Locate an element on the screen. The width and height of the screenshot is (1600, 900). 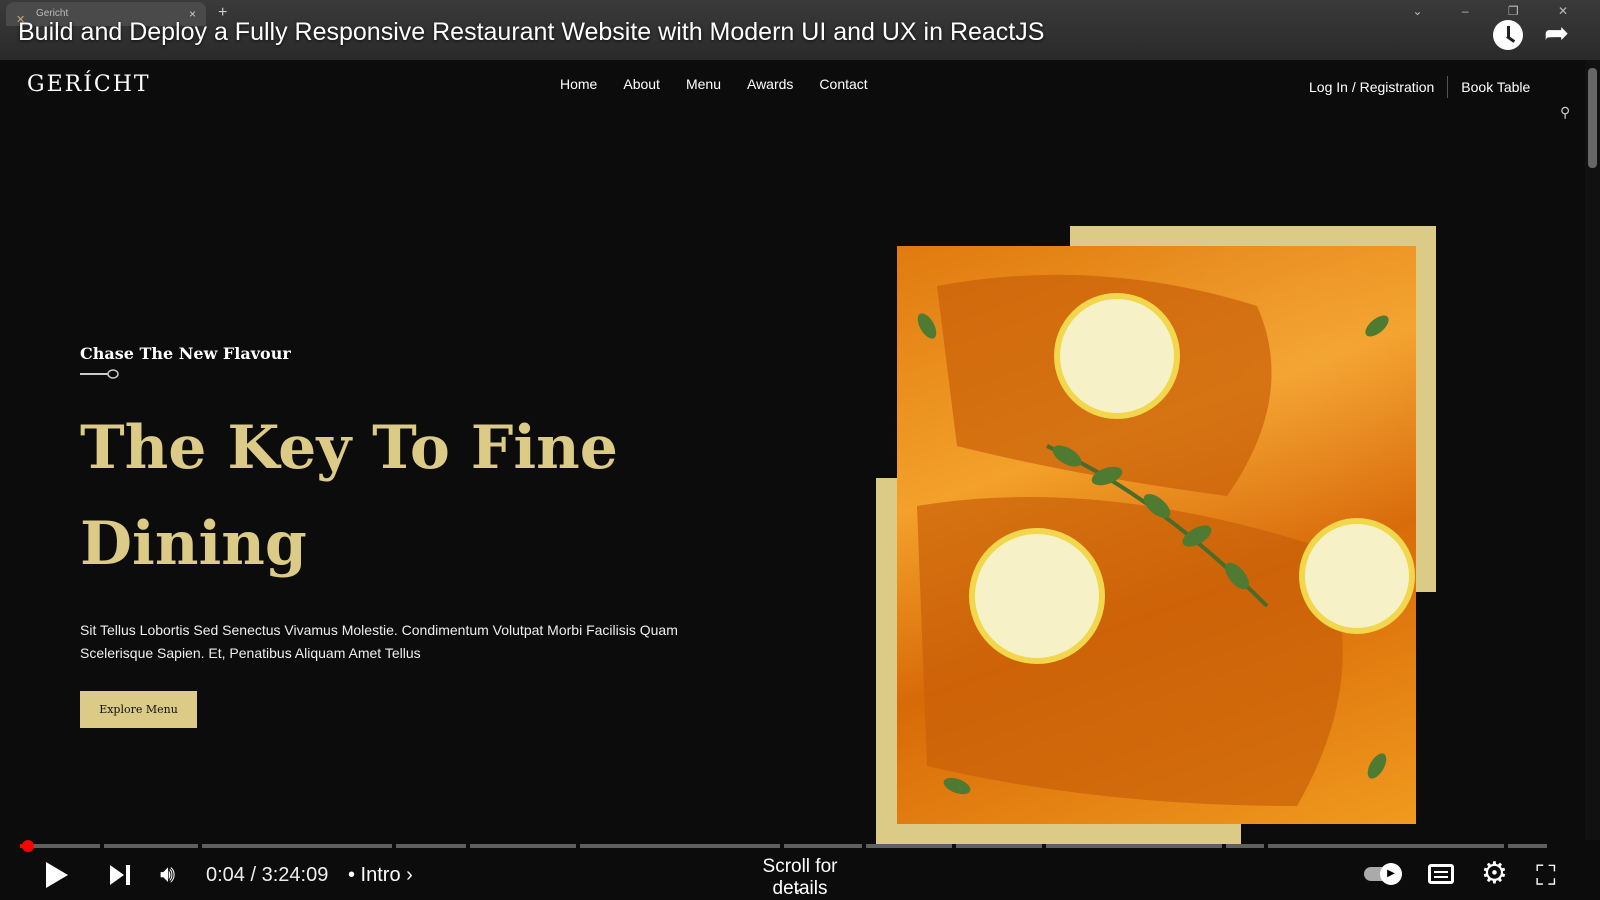
nav-right: Log In / Registration Book Table is located at coordinates (1419, 87).